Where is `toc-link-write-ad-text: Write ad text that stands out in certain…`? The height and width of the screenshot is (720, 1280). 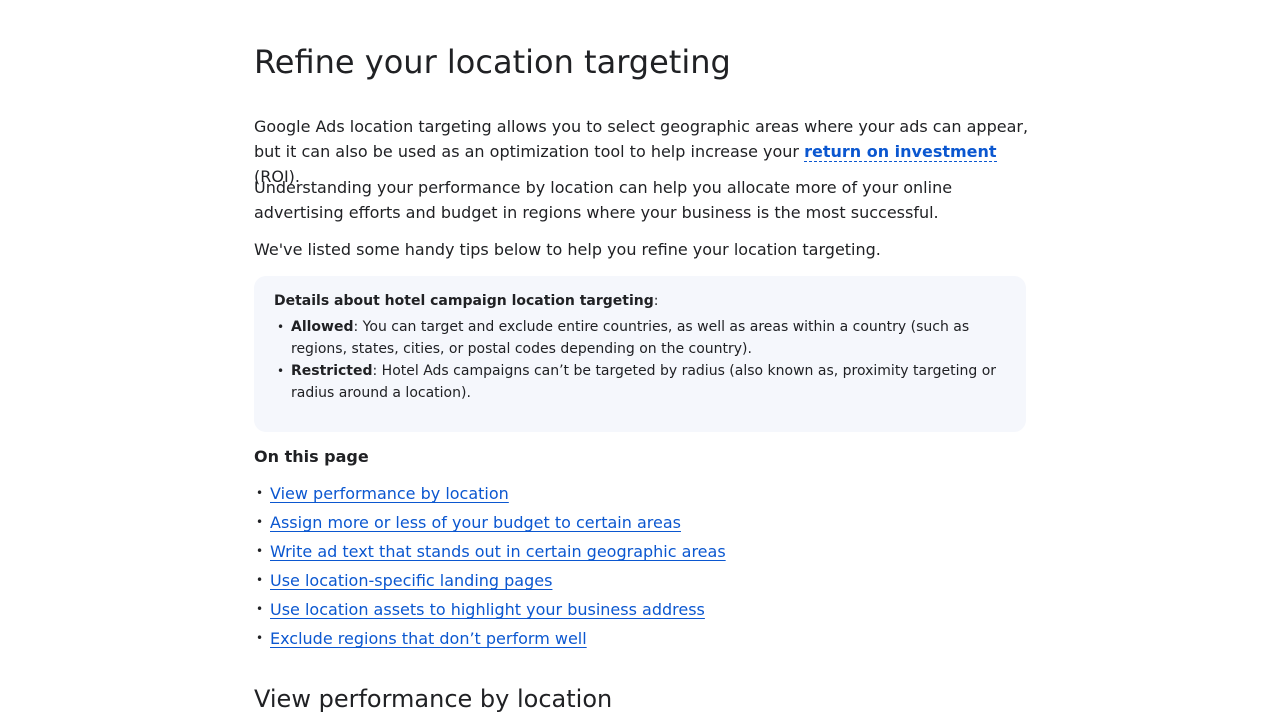
toc-link-write-ad-text: Write ad text that stands out in certain… is located at coordinates (498, 551).